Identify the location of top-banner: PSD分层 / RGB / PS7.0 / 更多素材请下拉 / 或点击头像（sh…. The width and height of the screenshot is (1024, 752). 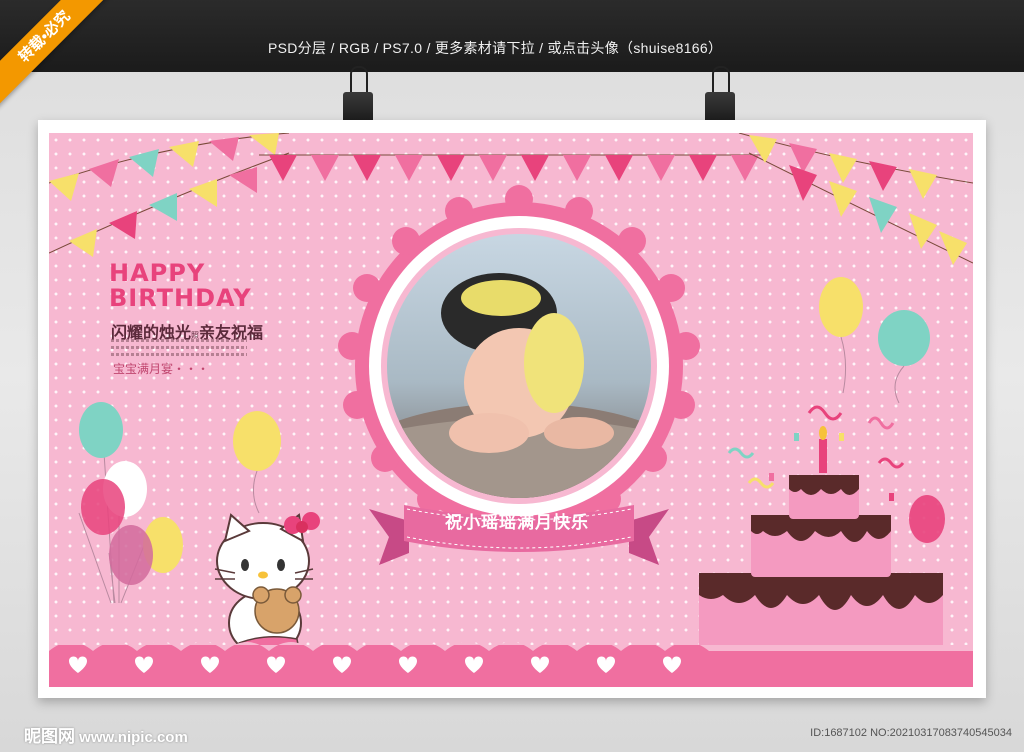
(512, 36).